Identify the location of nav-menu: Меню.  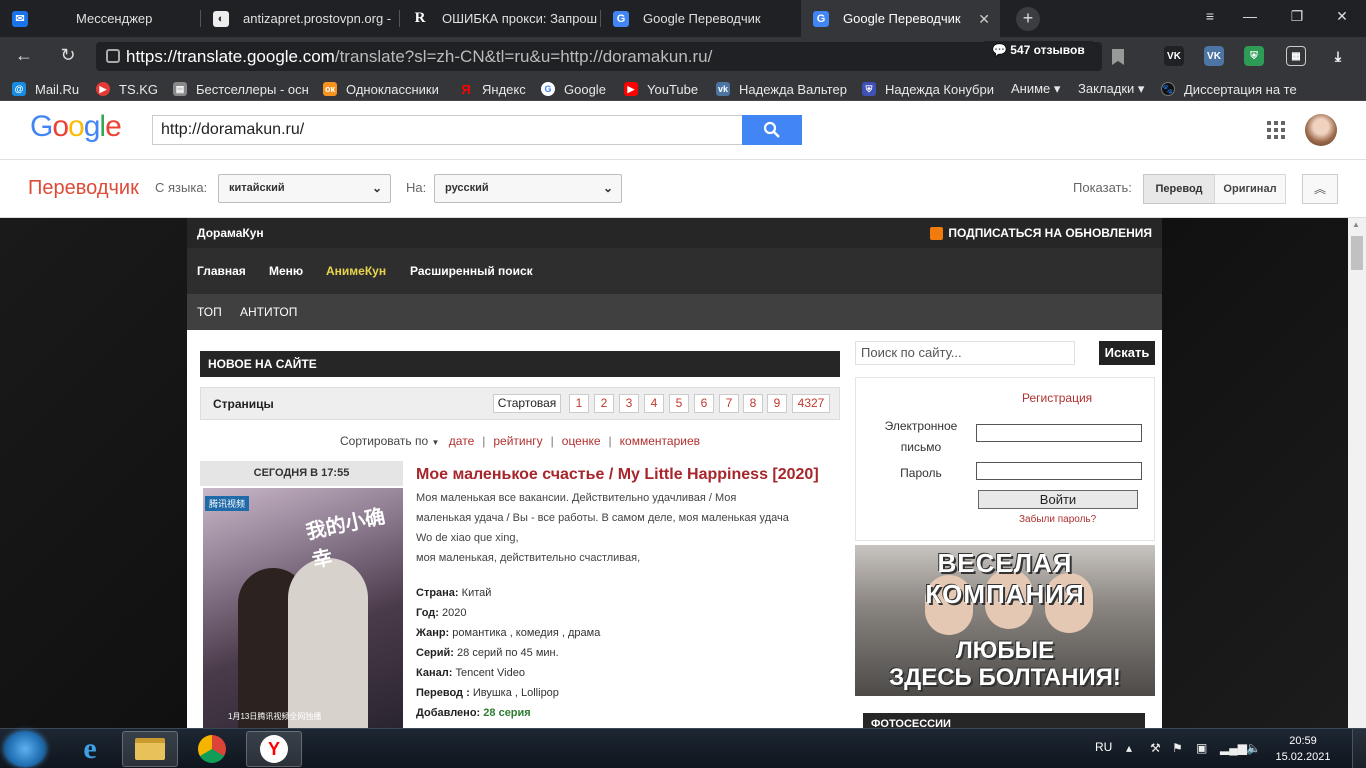
(286, 271).